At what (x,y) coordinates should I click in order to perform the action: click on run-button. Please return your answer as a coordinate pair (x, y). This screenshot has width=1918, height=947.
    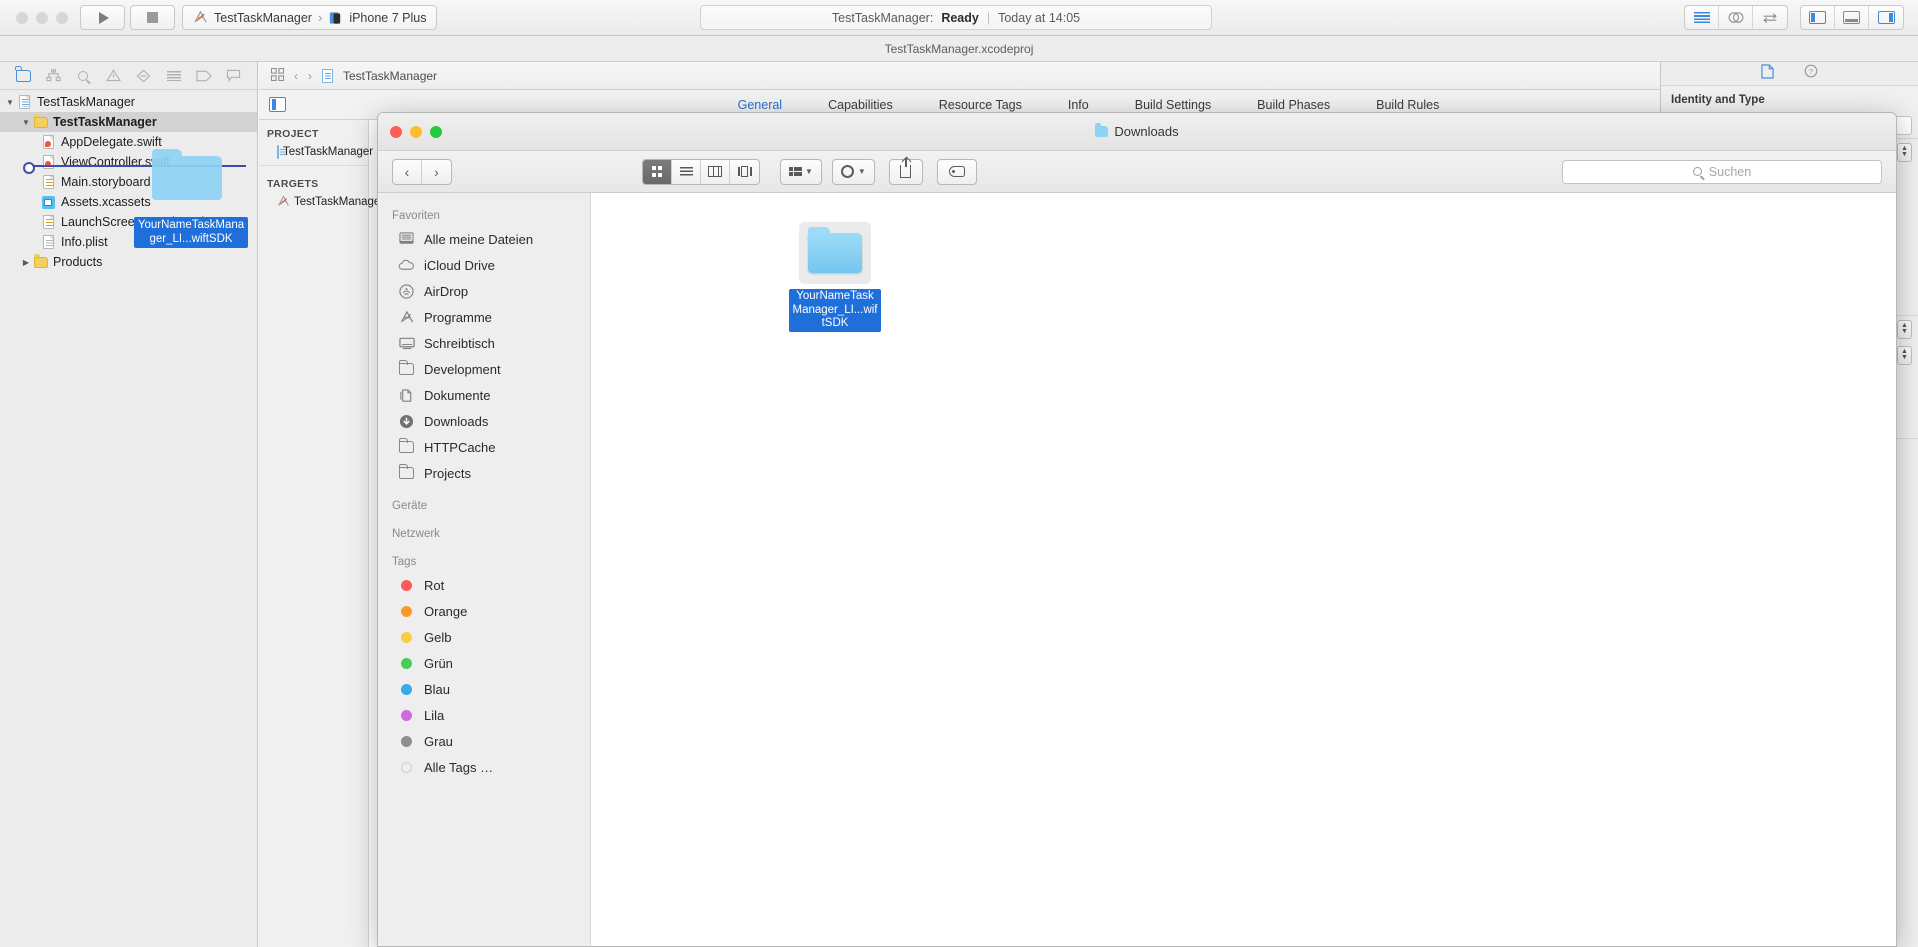
    Looking at the image, I should click on (102, 17).